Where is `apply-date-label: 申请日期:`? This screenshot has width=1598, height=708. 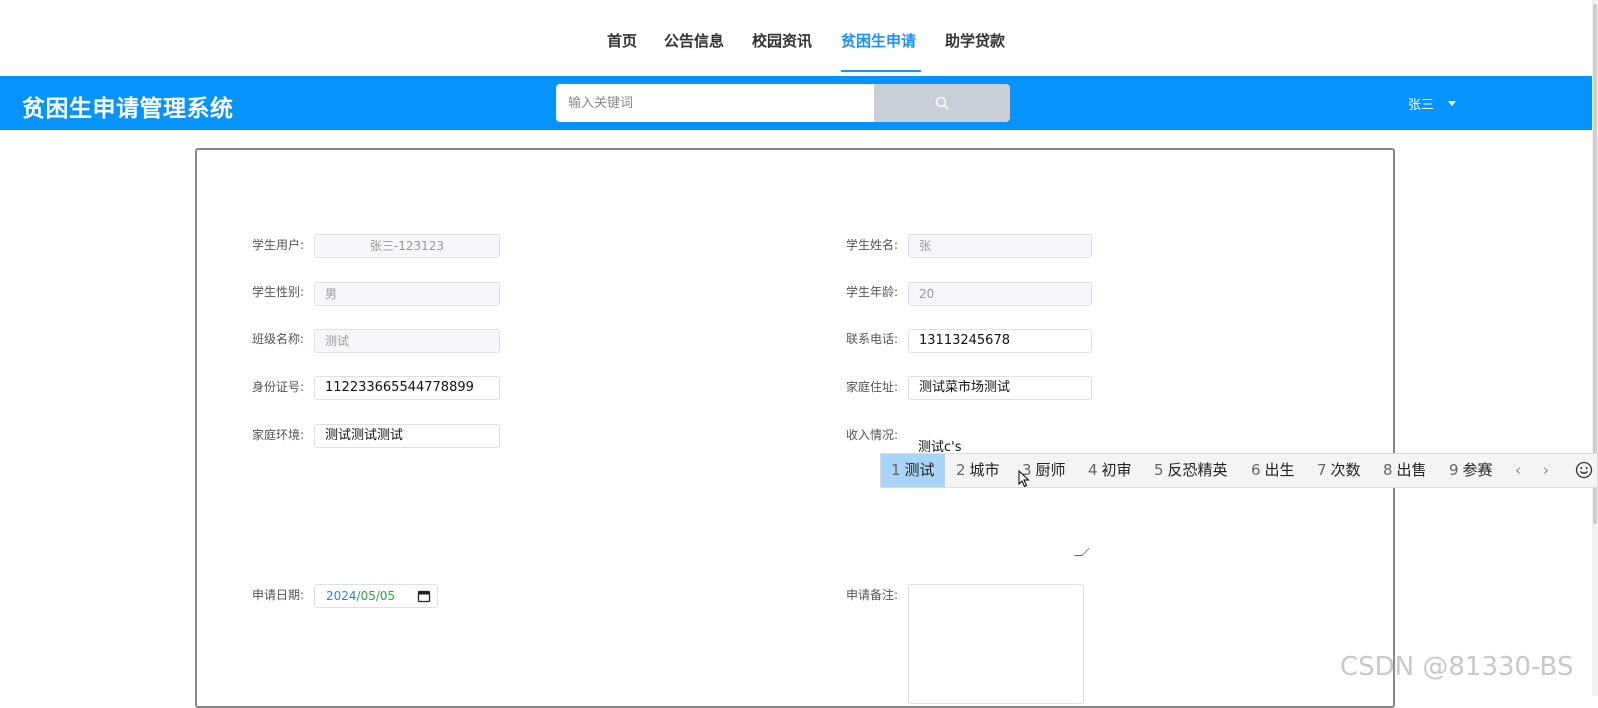 apply-date-label: 申请日期: is located at coordinates (278, 595).